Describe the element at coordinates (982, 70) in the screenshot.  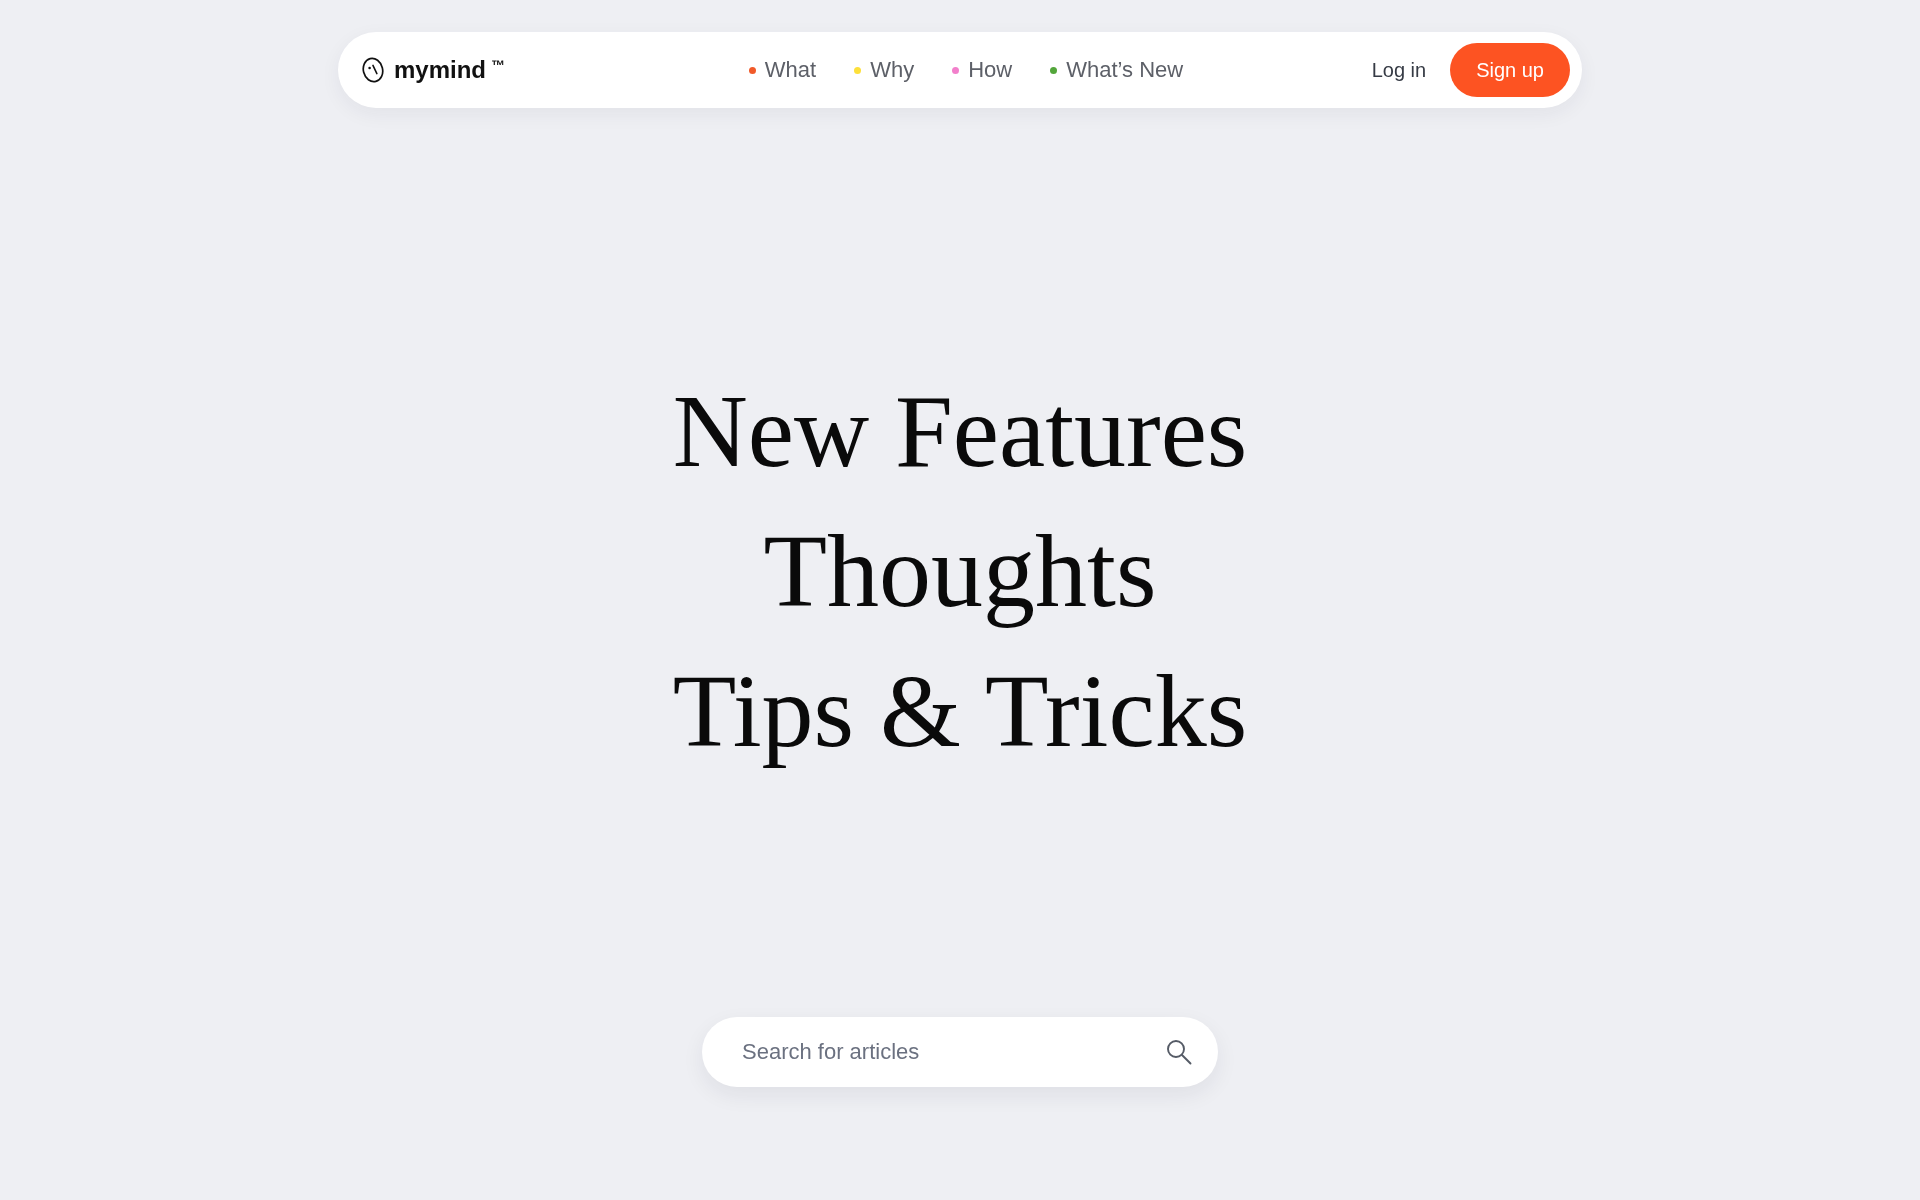
I see `nav-link: How` at that location.